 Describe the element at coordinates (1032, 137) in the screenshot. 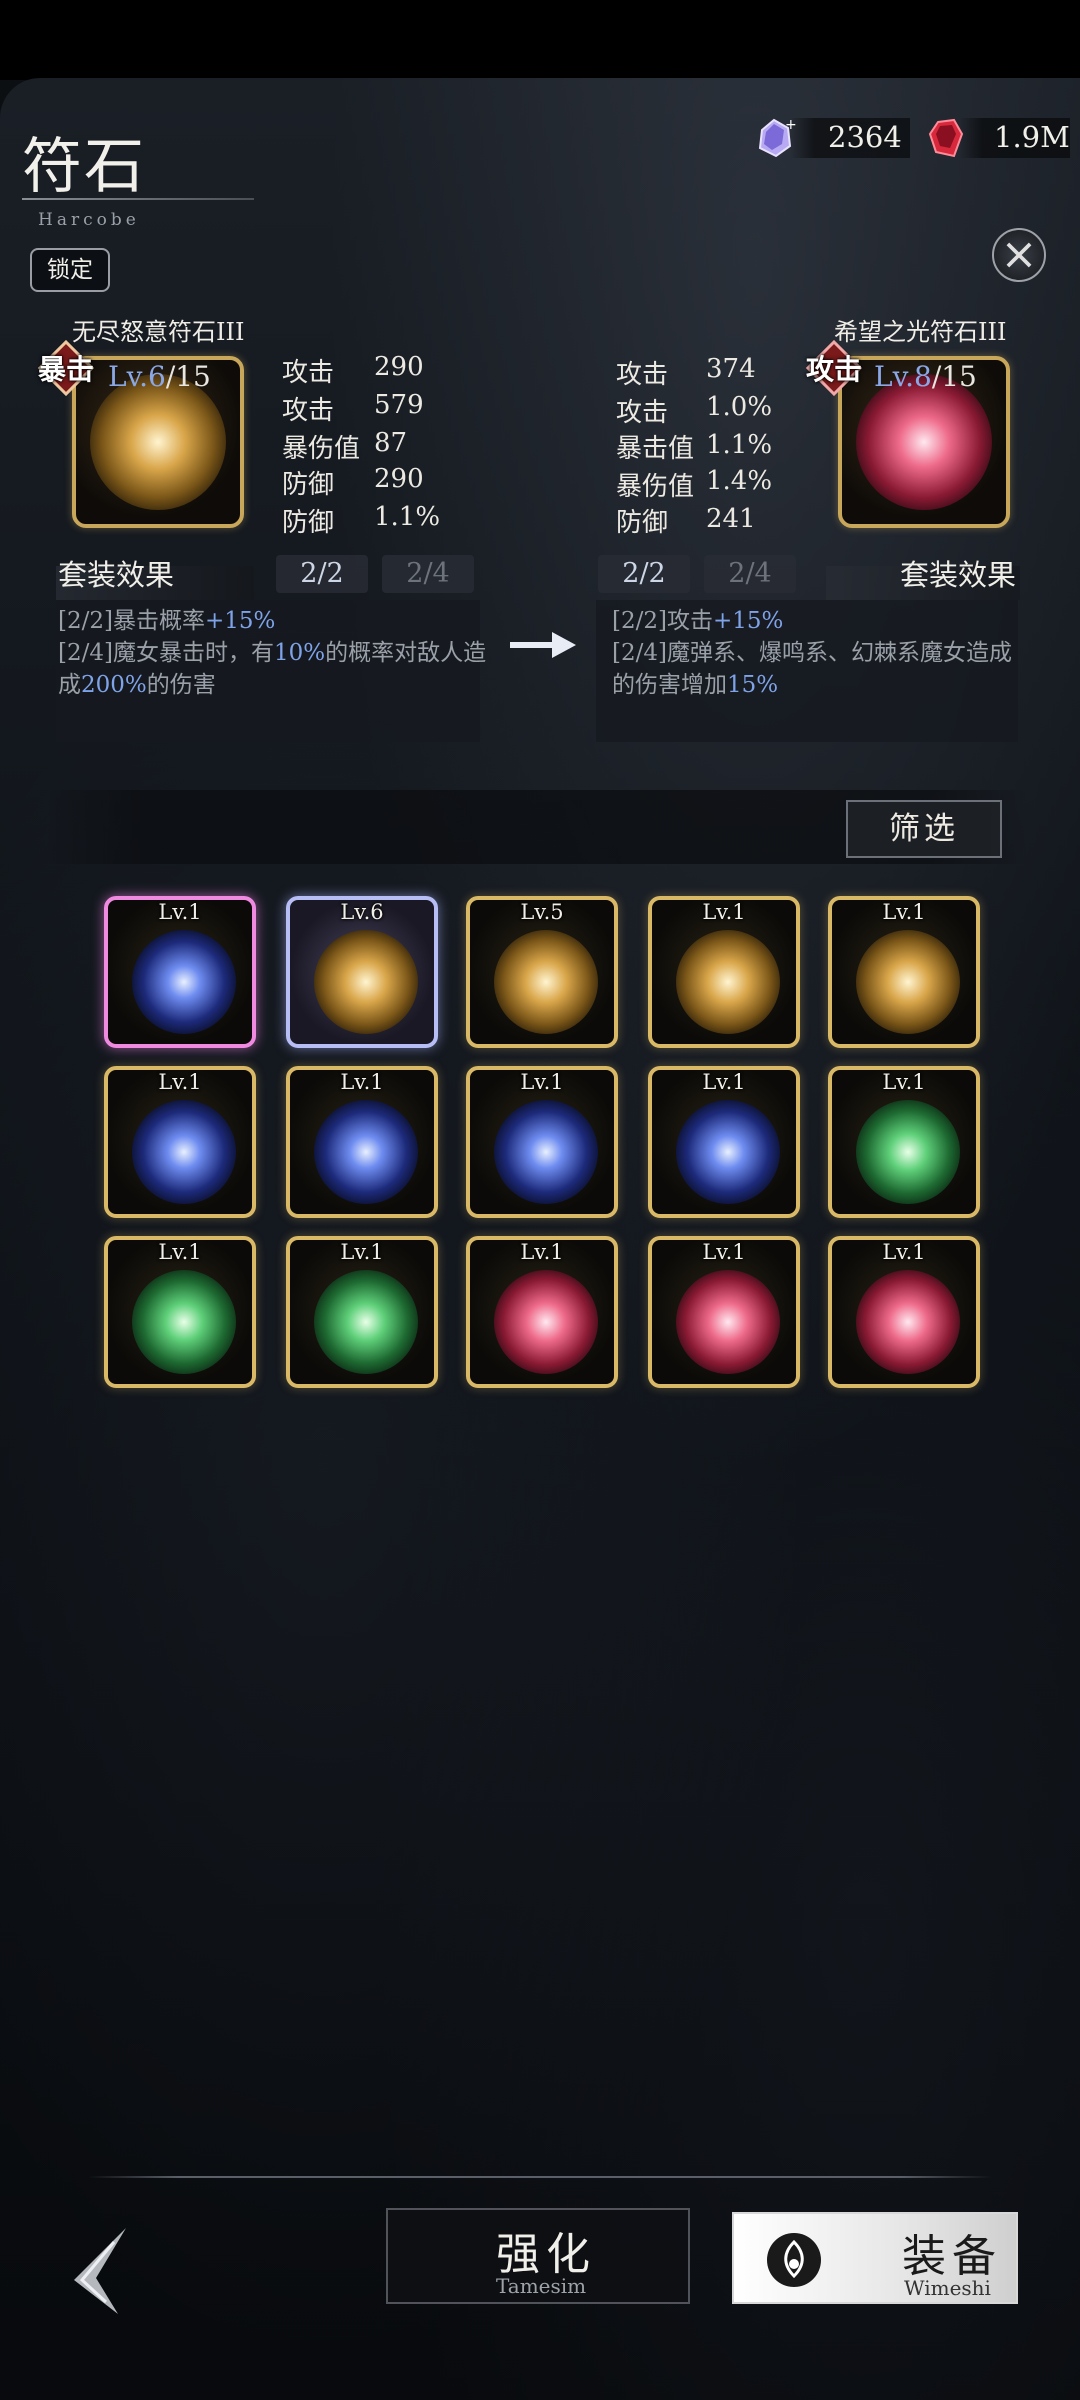

I see `currency-red-value: 1.9M` at that location.